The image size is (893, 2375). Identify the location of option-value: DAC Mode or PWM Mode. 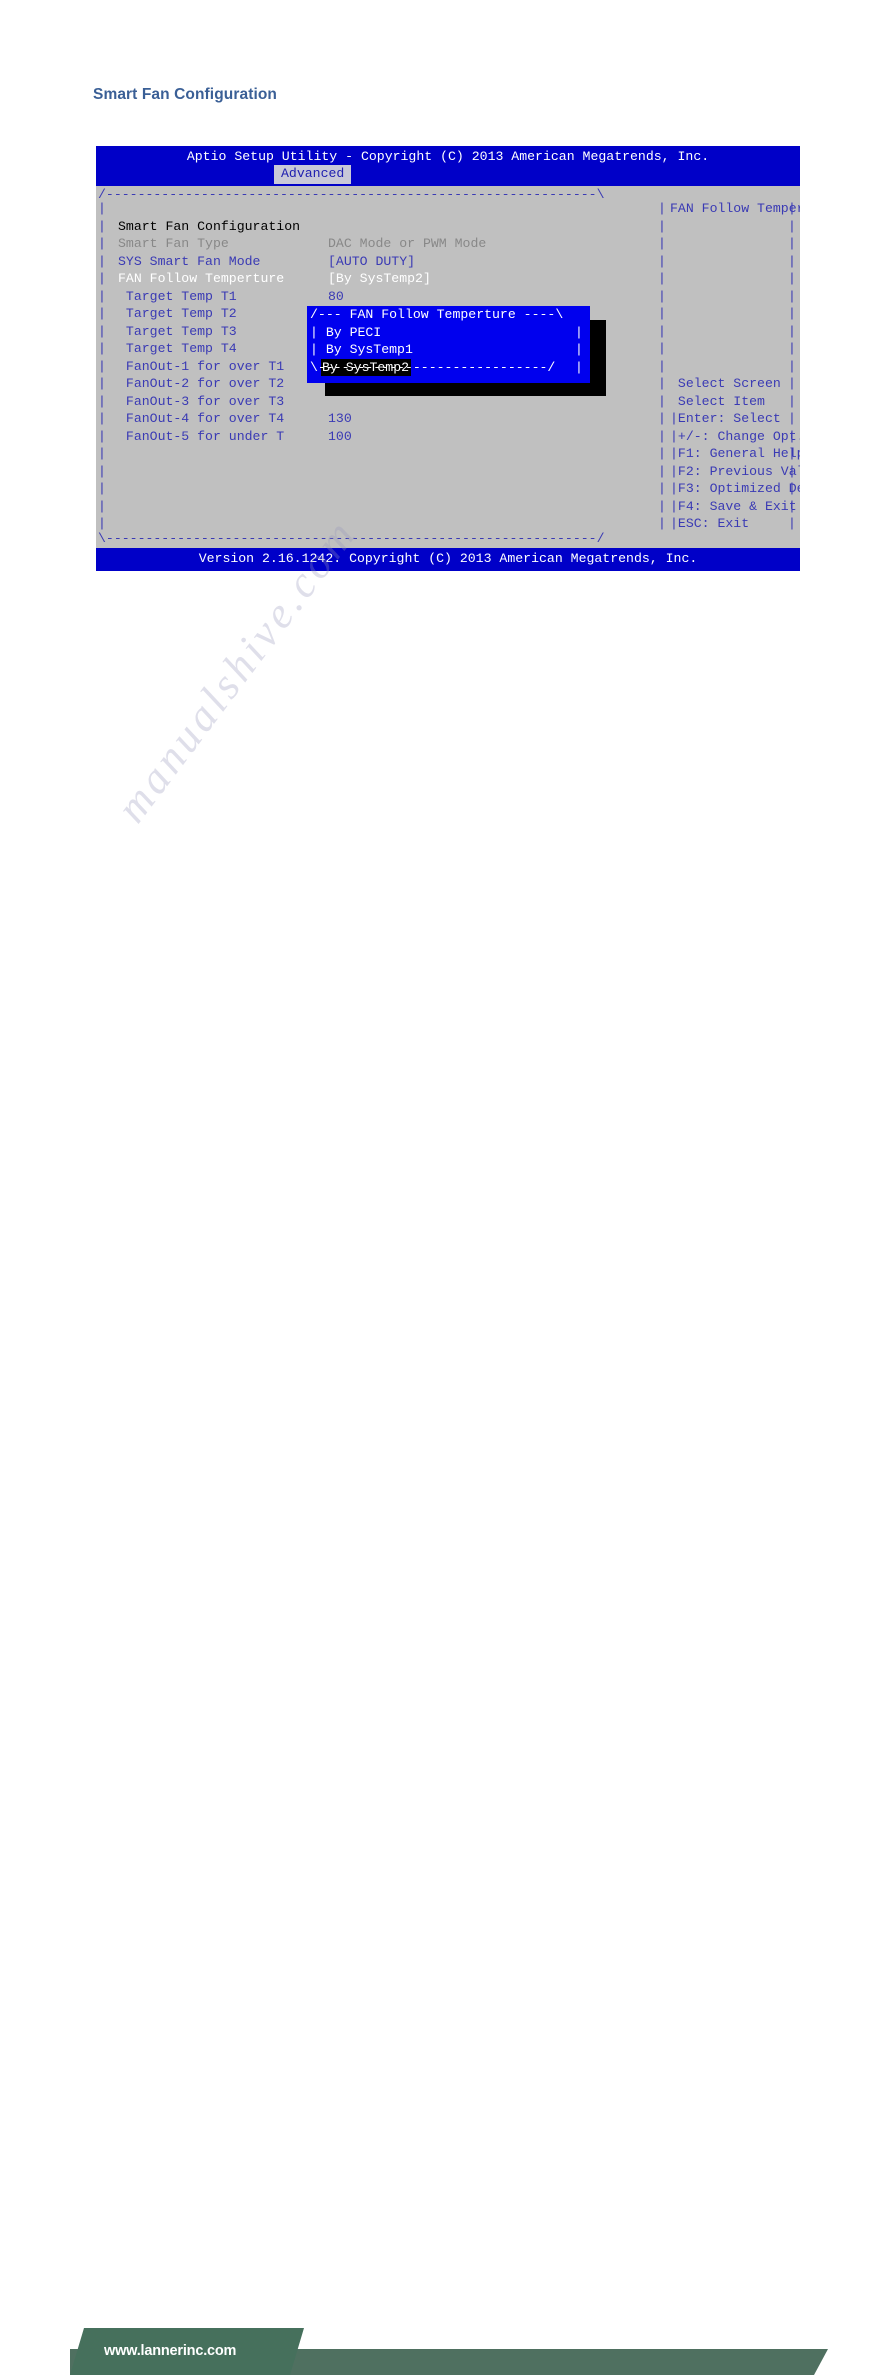
(407, 243).